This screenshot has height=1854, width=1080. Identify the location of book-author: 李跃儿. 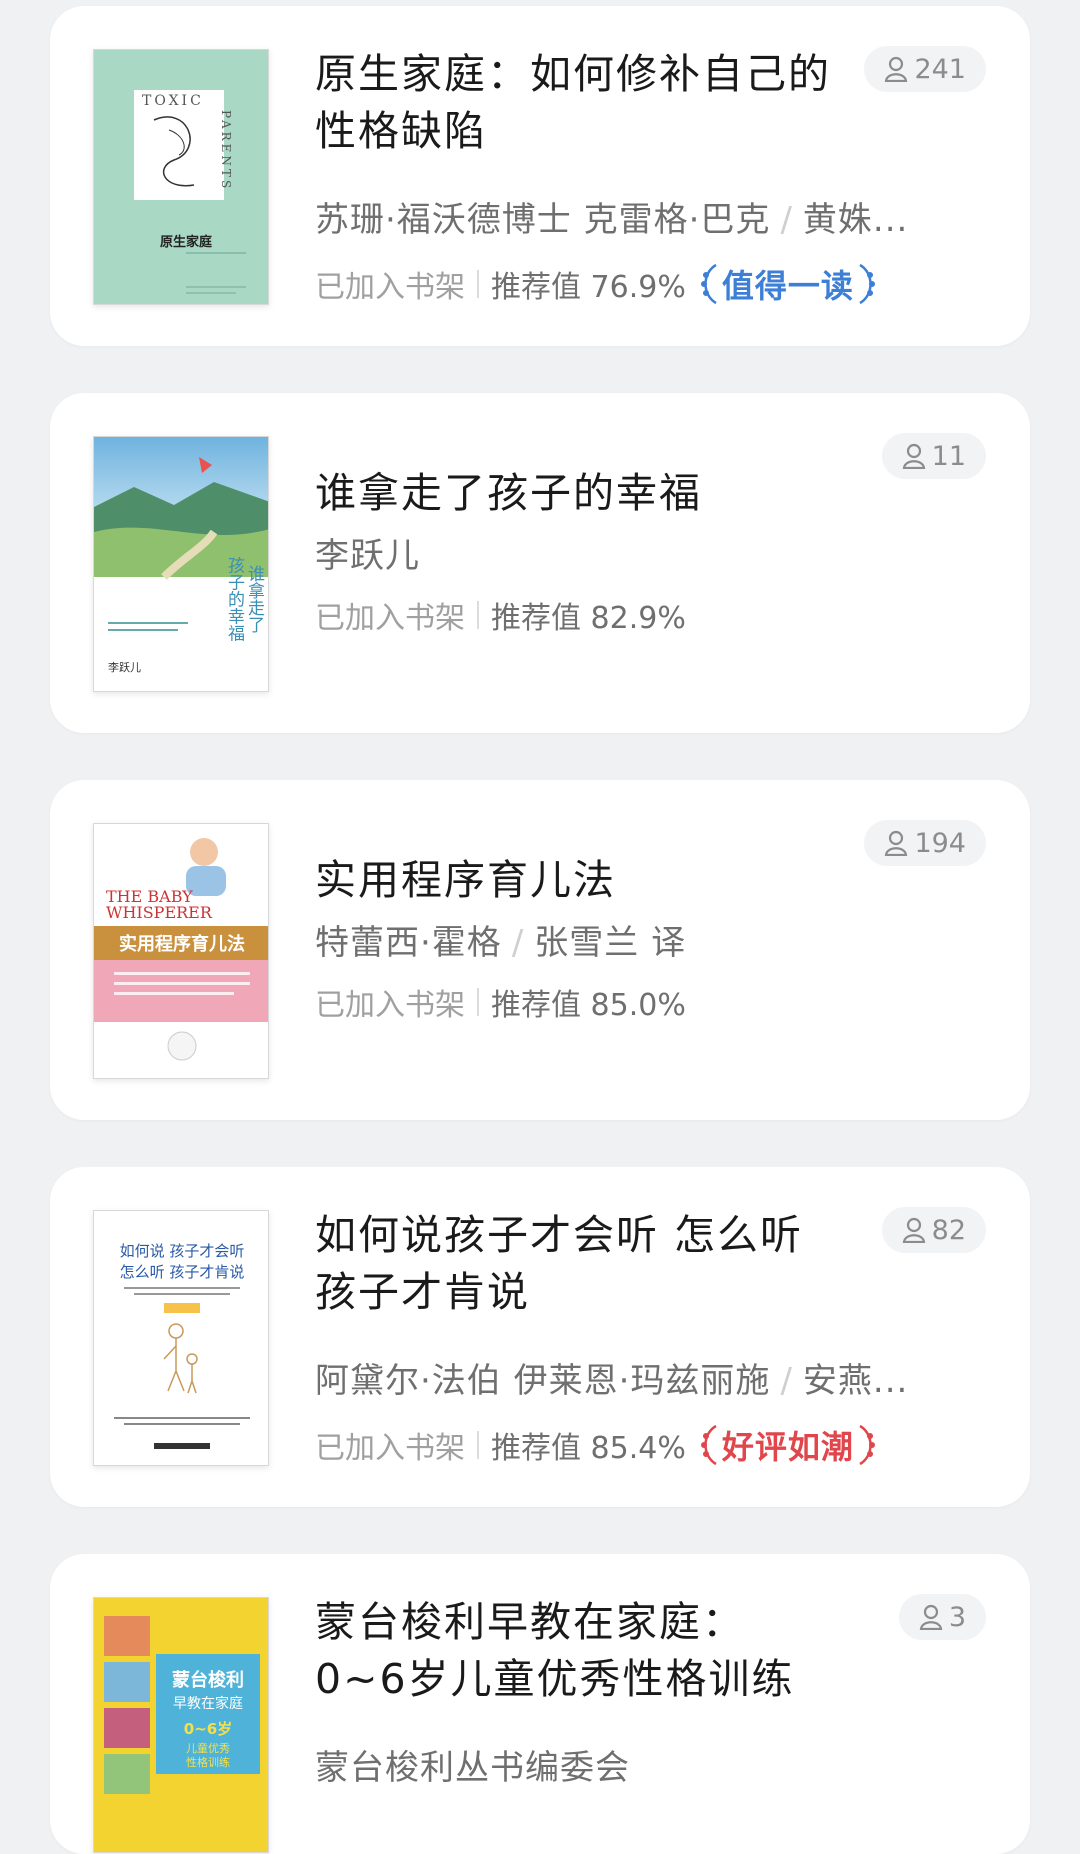
(367, 556).